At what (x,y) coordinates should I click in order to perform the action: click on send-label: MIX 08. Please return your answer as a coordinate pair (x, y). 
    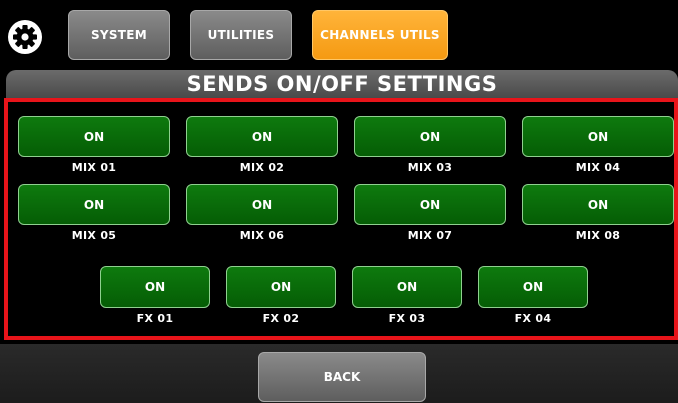
    Looking at the image, I should click on (598, 235).